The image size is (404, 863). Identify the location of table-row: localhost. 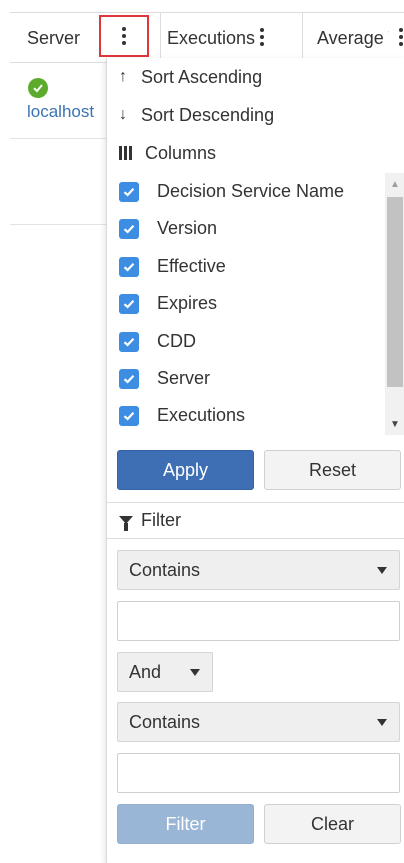
(58, 101).